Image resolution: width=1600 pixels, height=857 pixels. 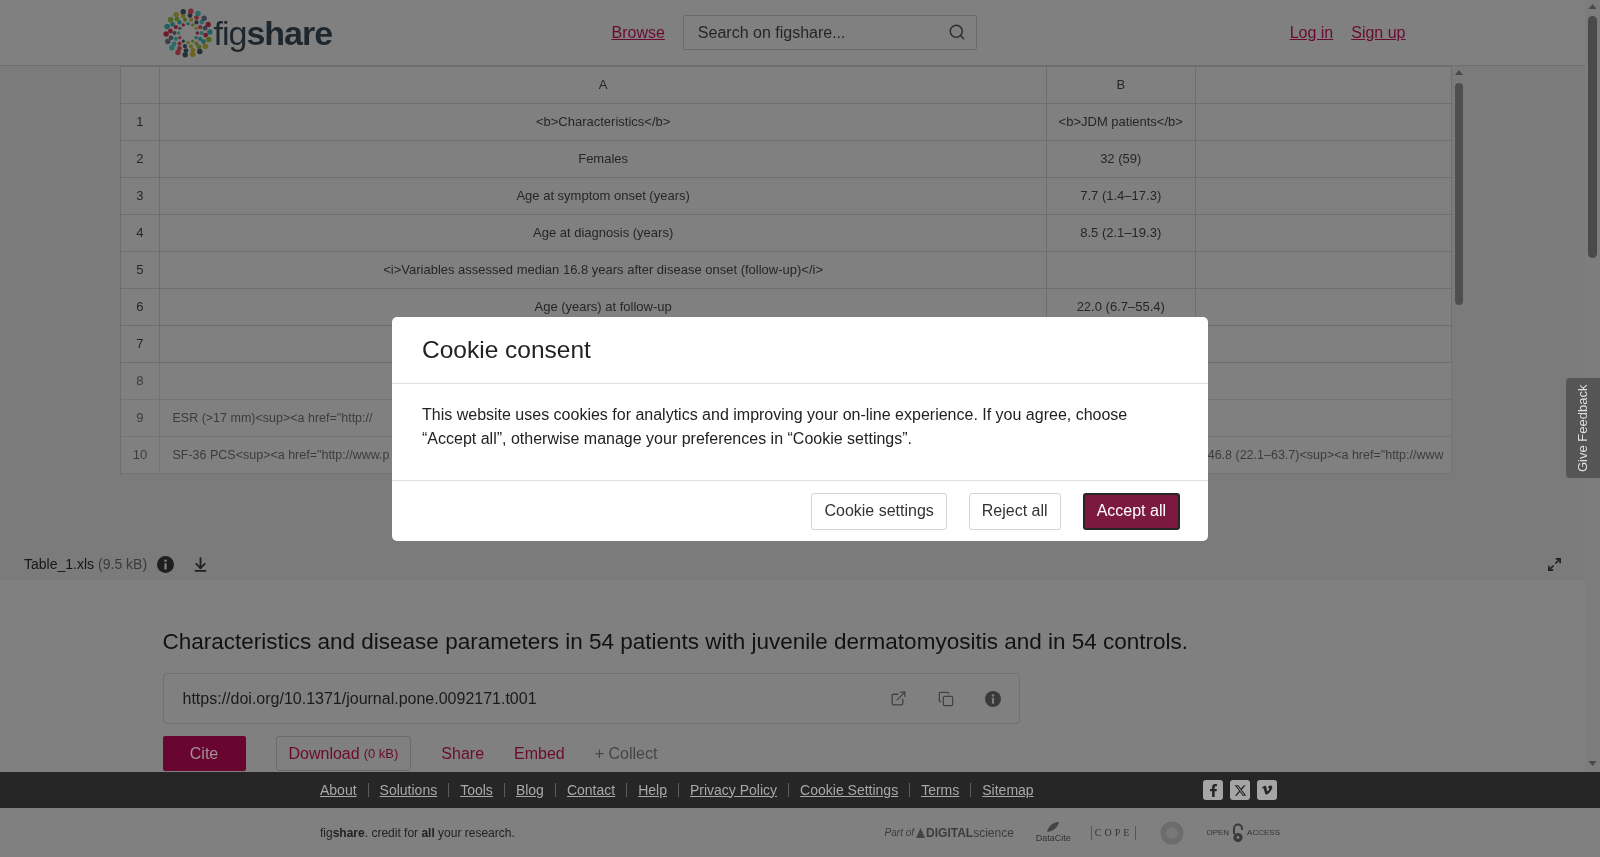 What do you see at coordinates (1218, 832) in the screenshot?
I see `partner-logo-text: OPEN` at bounding box center [1218, 832].